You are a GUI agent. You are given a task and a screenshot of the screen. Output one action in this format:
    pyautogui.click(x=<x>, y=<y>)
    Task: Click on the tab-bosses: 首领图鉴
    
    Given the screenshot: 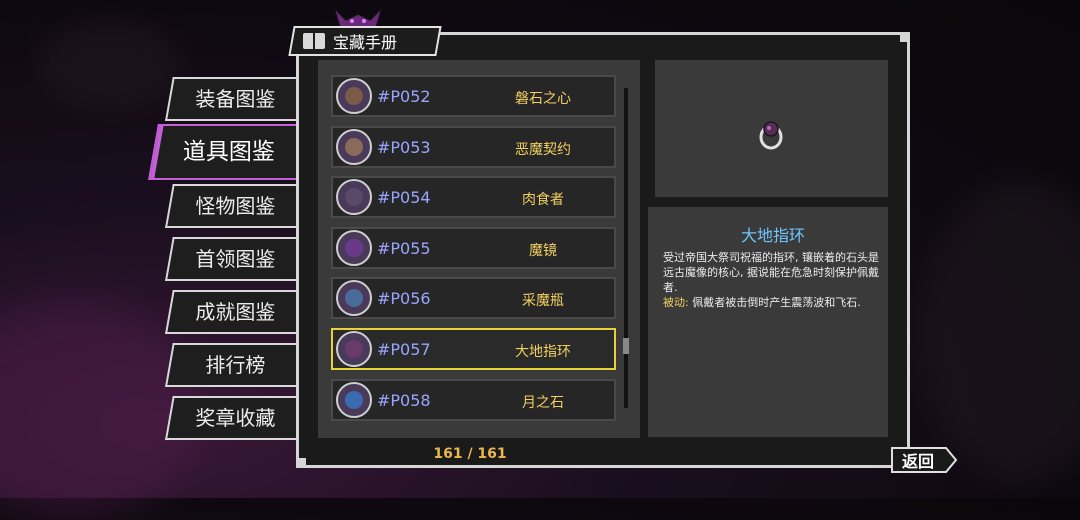 What is the action you would take?
    pyautogui.click(x=234, y=259)
    